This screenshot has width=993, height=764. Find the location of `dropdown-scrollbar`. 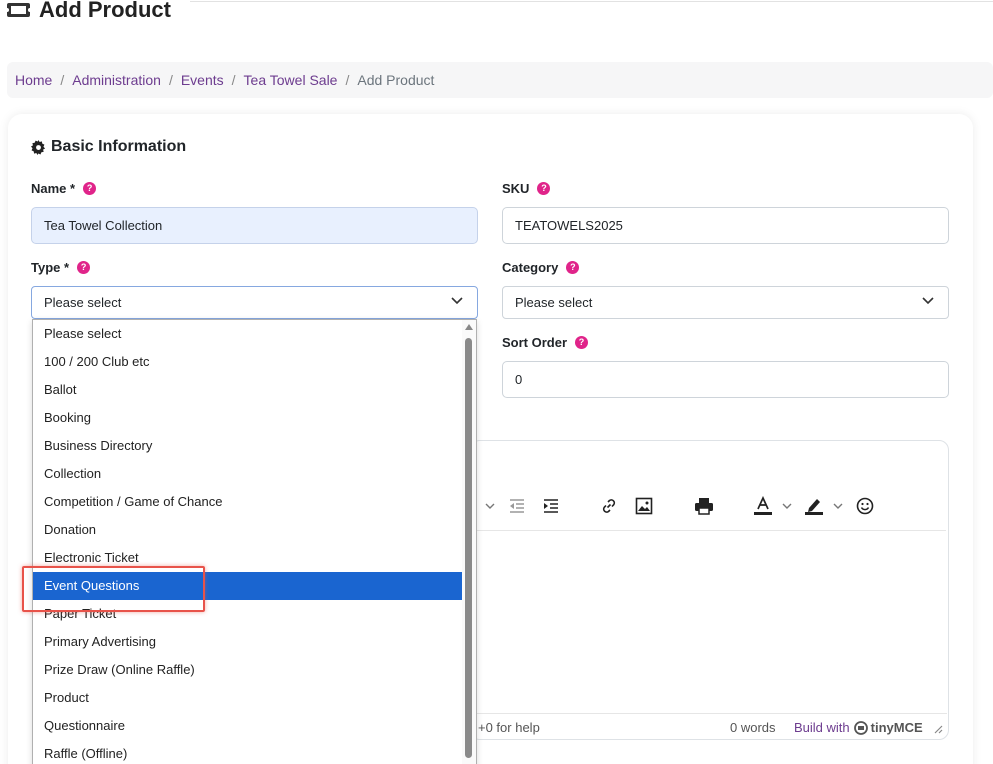

dropdown-scrollbar is located at coordinates (469, 542).